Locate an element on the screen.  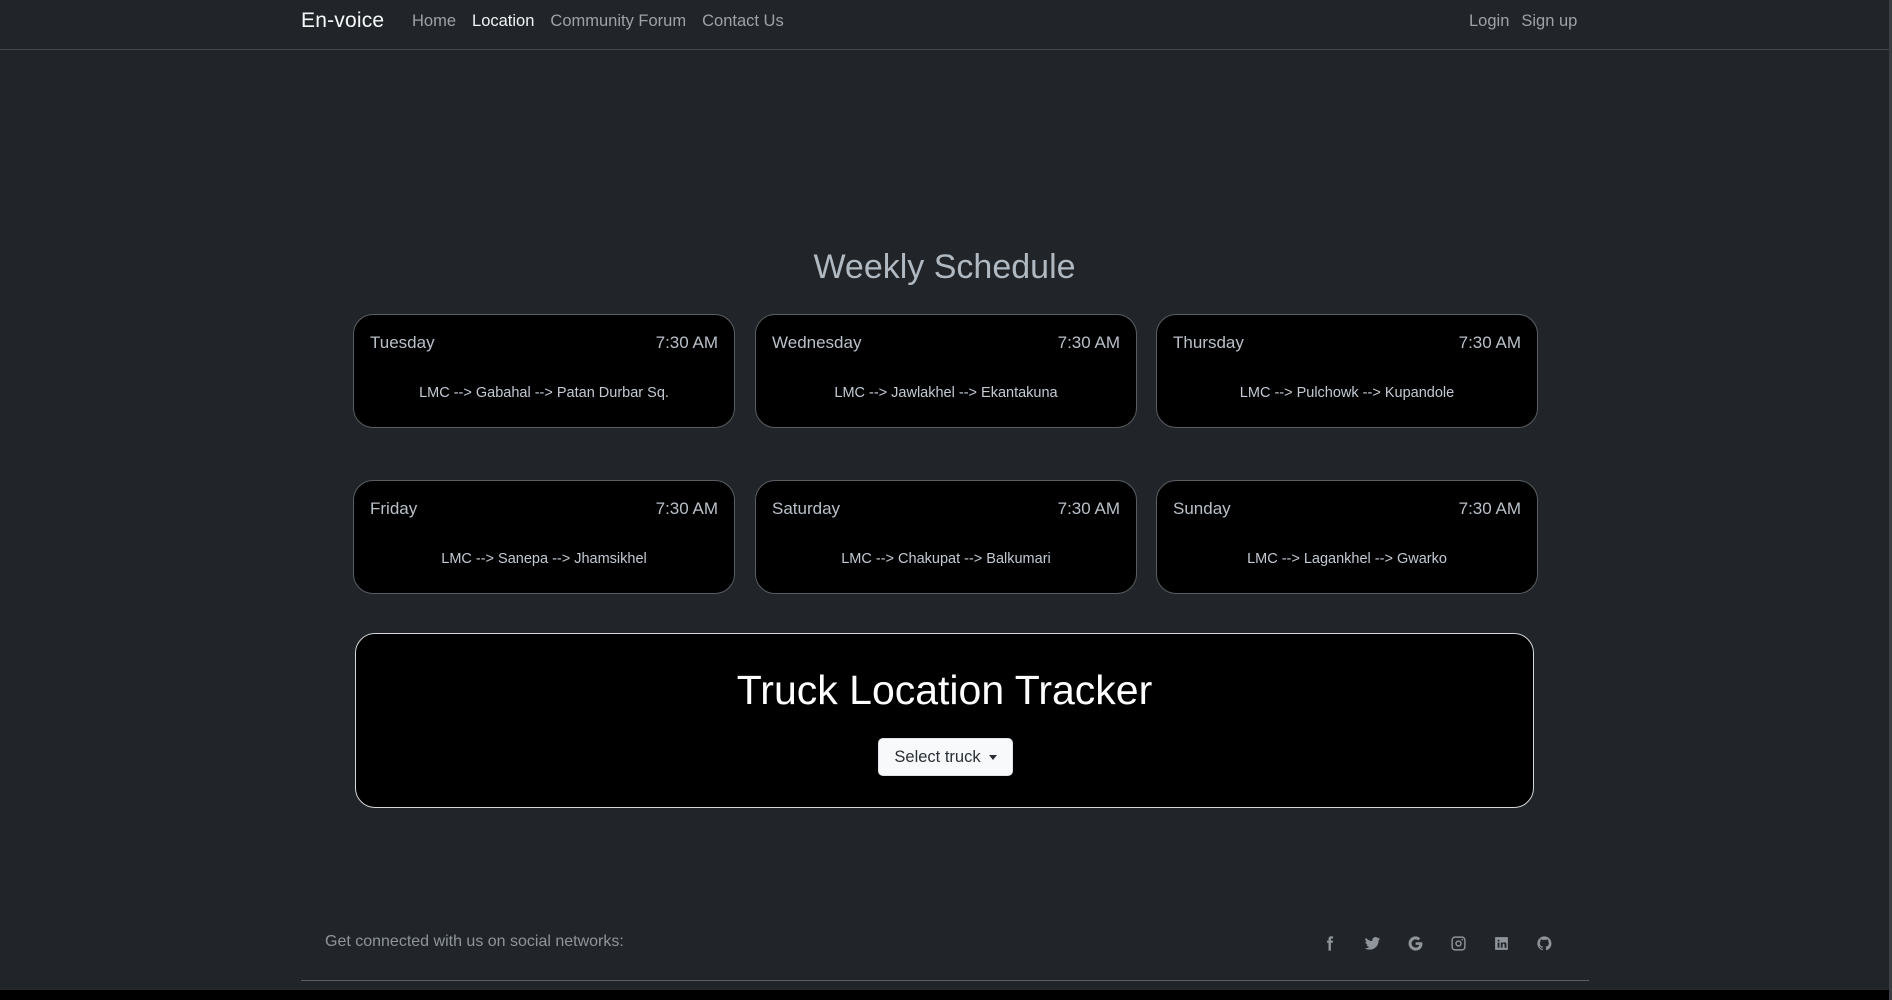
card-day: Thursday is located at coordinates (1208, 342).